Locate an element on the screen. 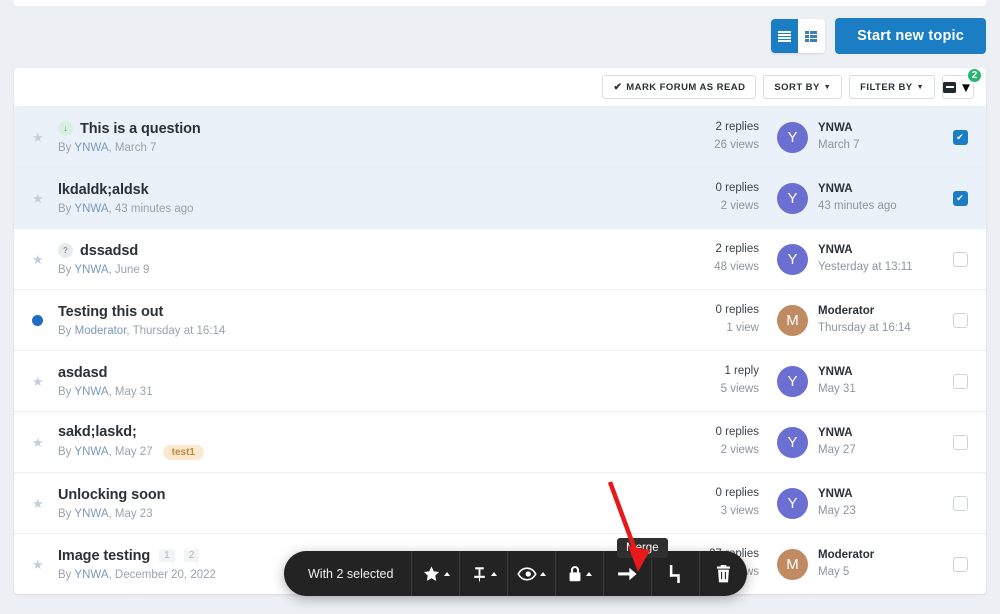 The width and height of the screenshot is (1000, 614). pin-icon is located at coordinates (479, 573).